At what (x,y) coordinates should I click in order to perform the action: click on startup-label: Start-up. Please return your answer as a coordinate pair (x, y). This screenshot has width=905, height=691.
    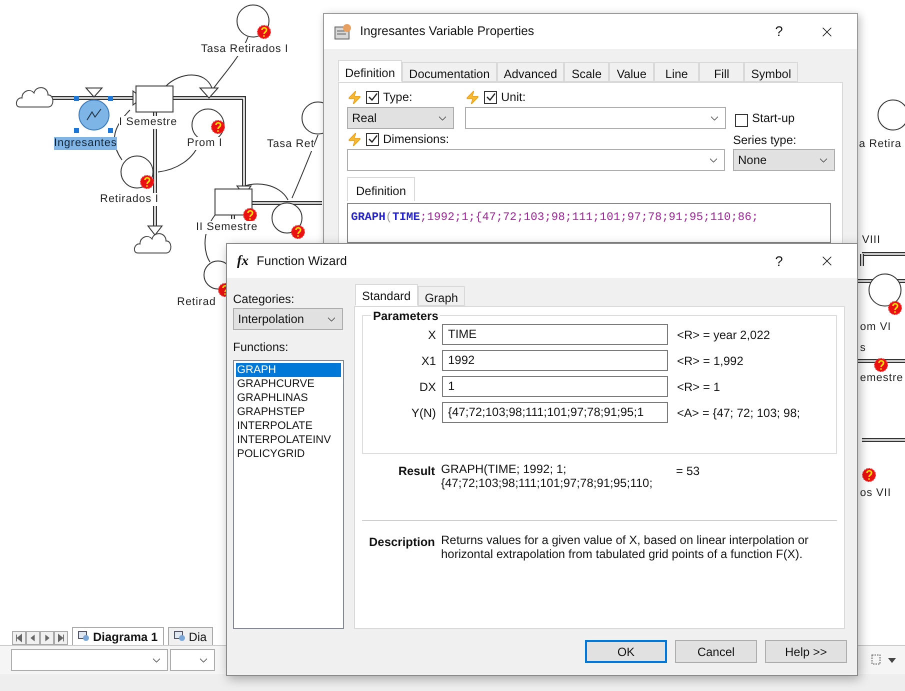
    Looking at the image, I should click on (773, 118).